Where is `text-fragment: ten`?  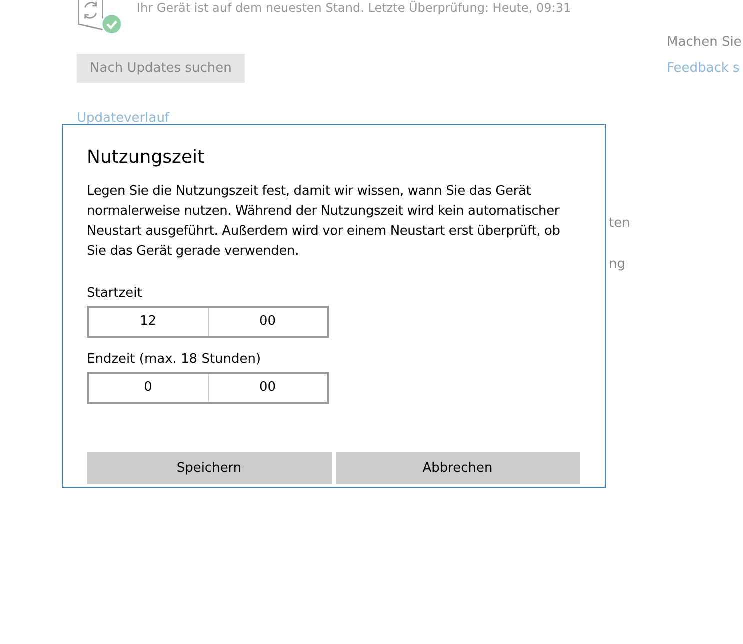 text-fragment: ten is located at coordinates (620, 224).